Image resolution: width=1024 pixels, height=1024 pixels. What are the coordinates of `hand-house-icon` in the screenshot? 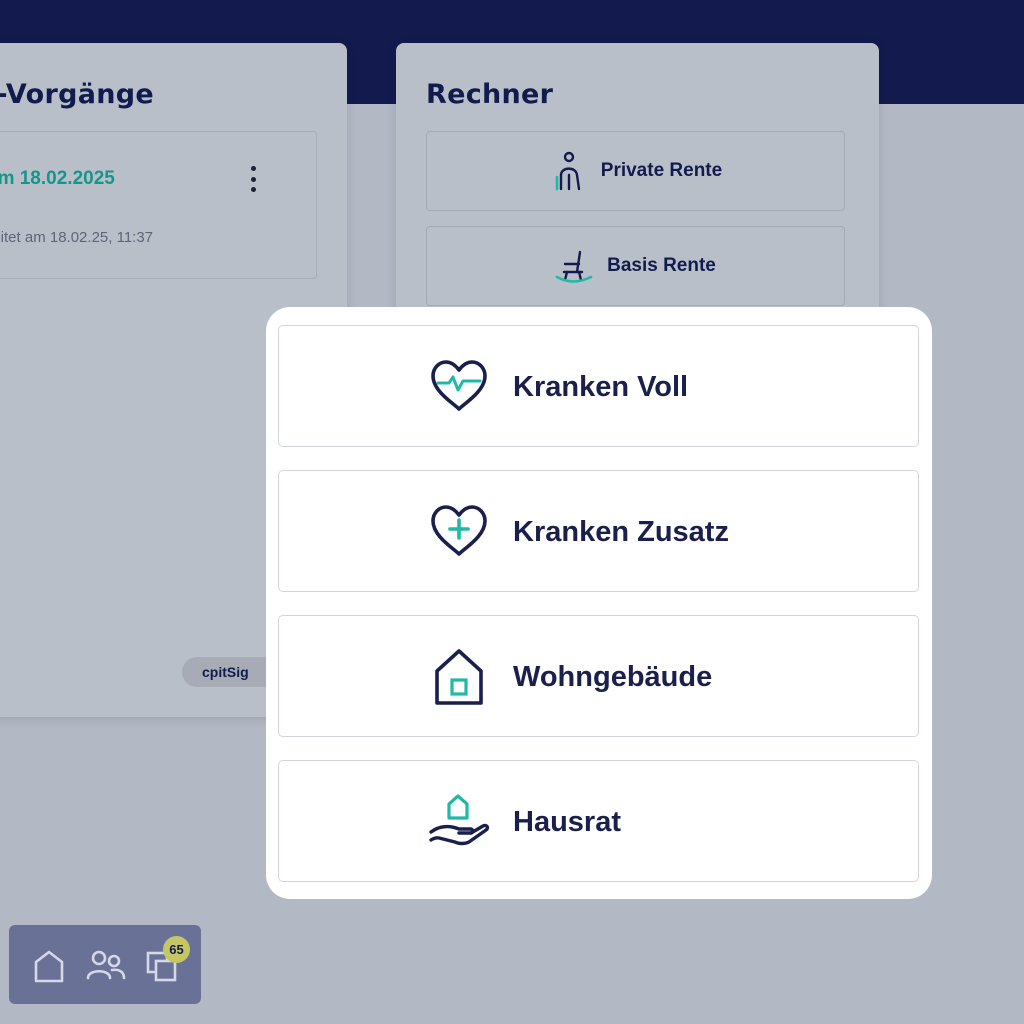 It's located at (459, 820).